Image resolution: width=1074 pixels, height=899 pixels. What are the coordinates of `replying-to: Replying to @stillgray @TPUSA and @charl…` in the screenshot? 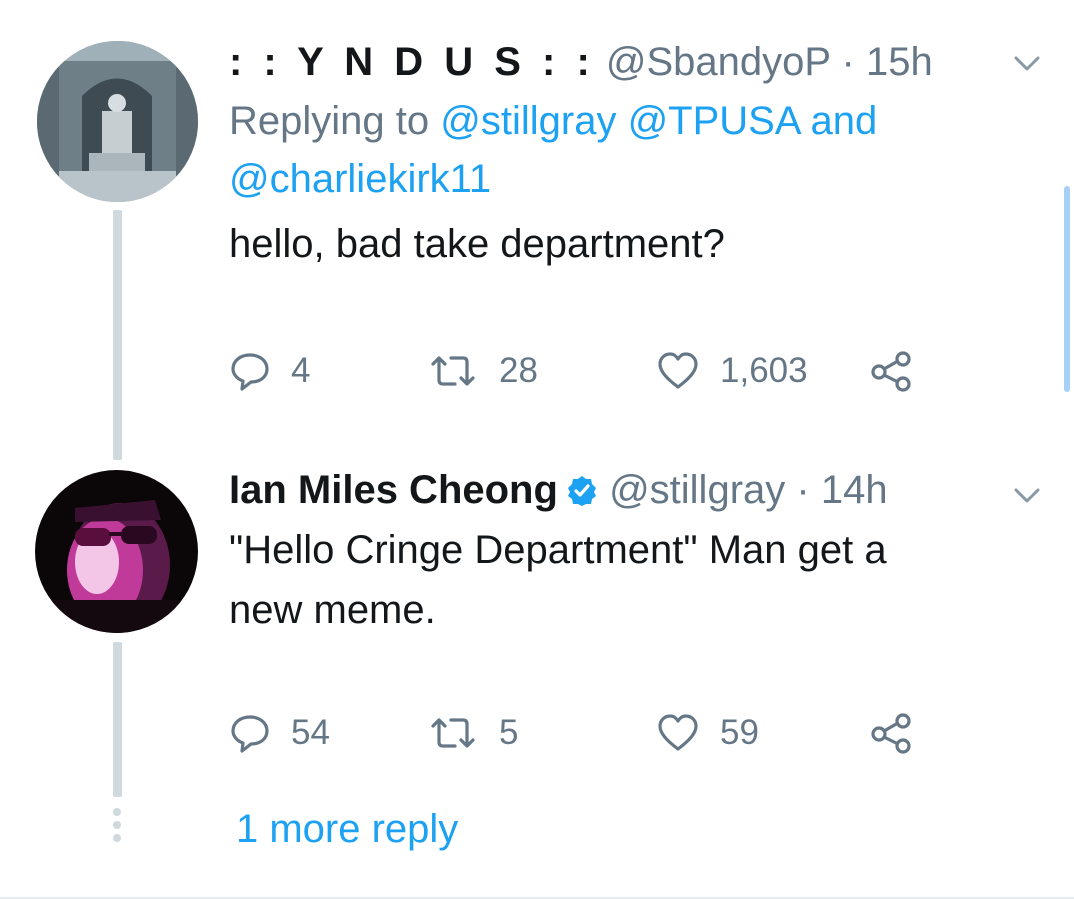 It's located at (631, 150).